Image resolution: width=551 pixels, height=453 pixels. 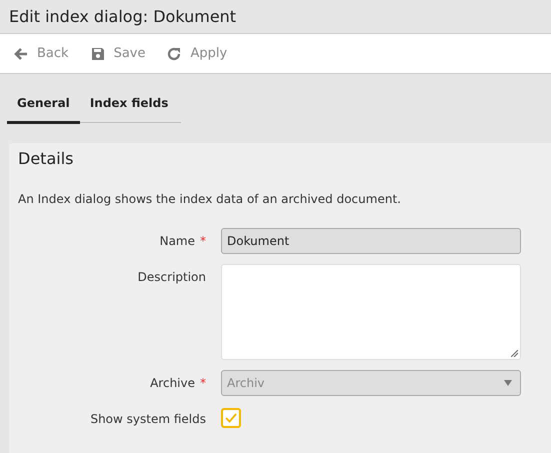 What do you see at coordinates (172, 277) in the screenshot?
I see `field-label: Description` at bounding box center [172, 277].